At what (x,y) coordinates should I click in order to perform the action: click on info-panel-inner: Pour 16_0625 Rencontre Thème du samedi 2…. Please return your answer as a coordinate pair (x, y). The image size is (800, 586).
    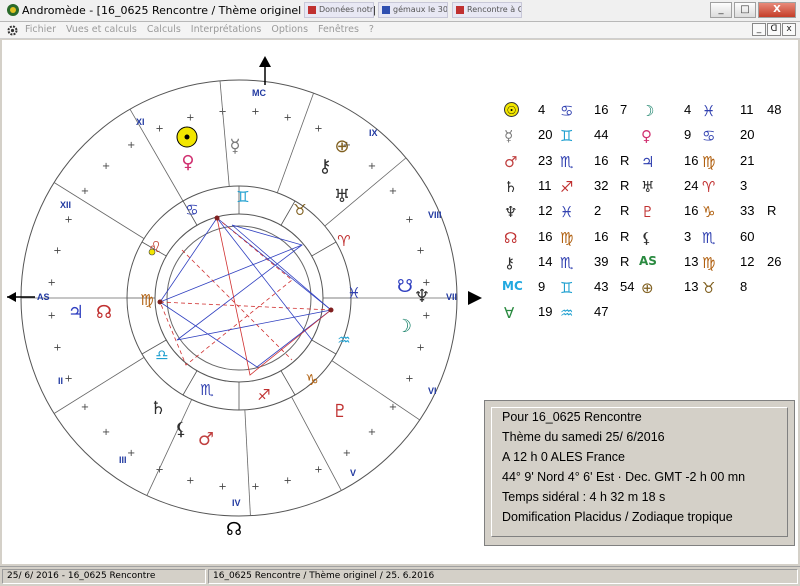
    Looking at the image, I should click on (639, 472).